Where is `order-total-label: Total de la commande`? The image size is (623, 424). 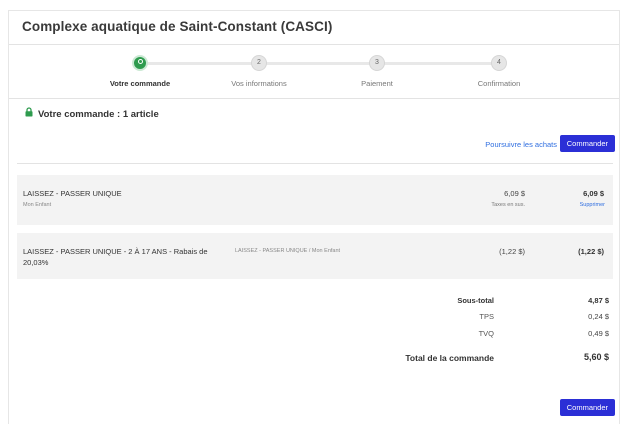 order-total-label: Total de la commande is located at coordinates (449, 358).